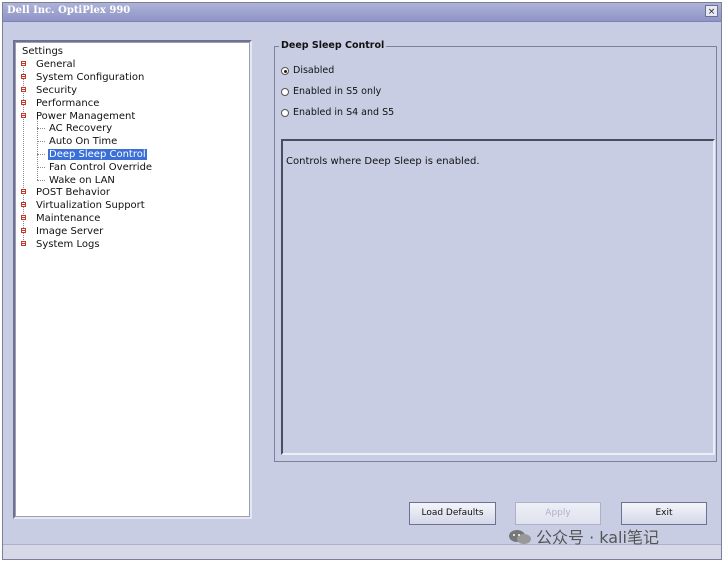 The width and height of the screenshot is (724, 564). Describe the element at coordinates (337, 91) in the screenshot. I see `radio-label: Enabled in S5 only` at that location.